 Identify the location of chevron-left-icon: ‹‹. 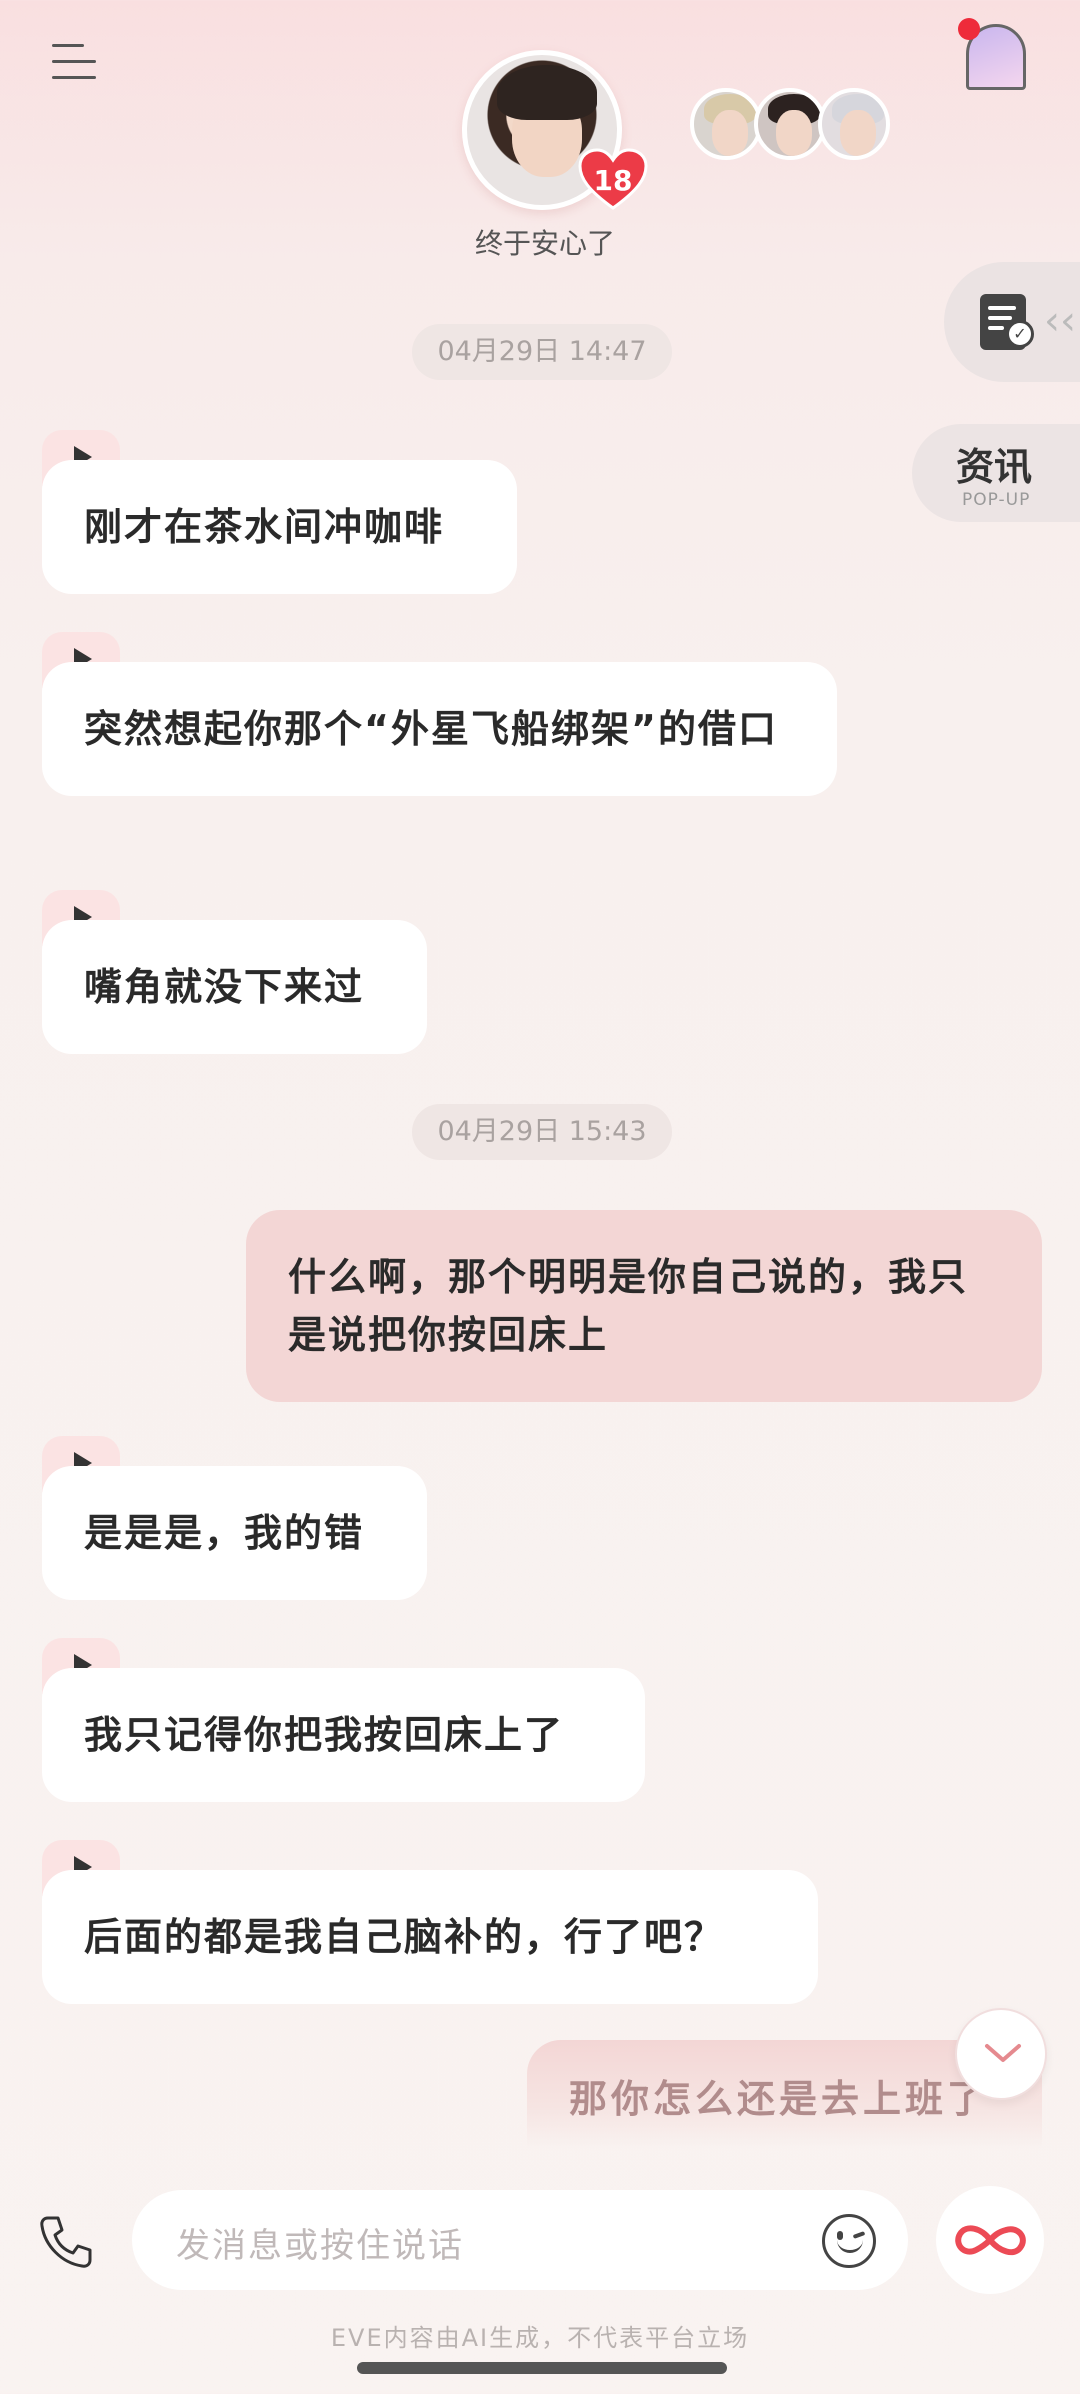
(1060, 321).